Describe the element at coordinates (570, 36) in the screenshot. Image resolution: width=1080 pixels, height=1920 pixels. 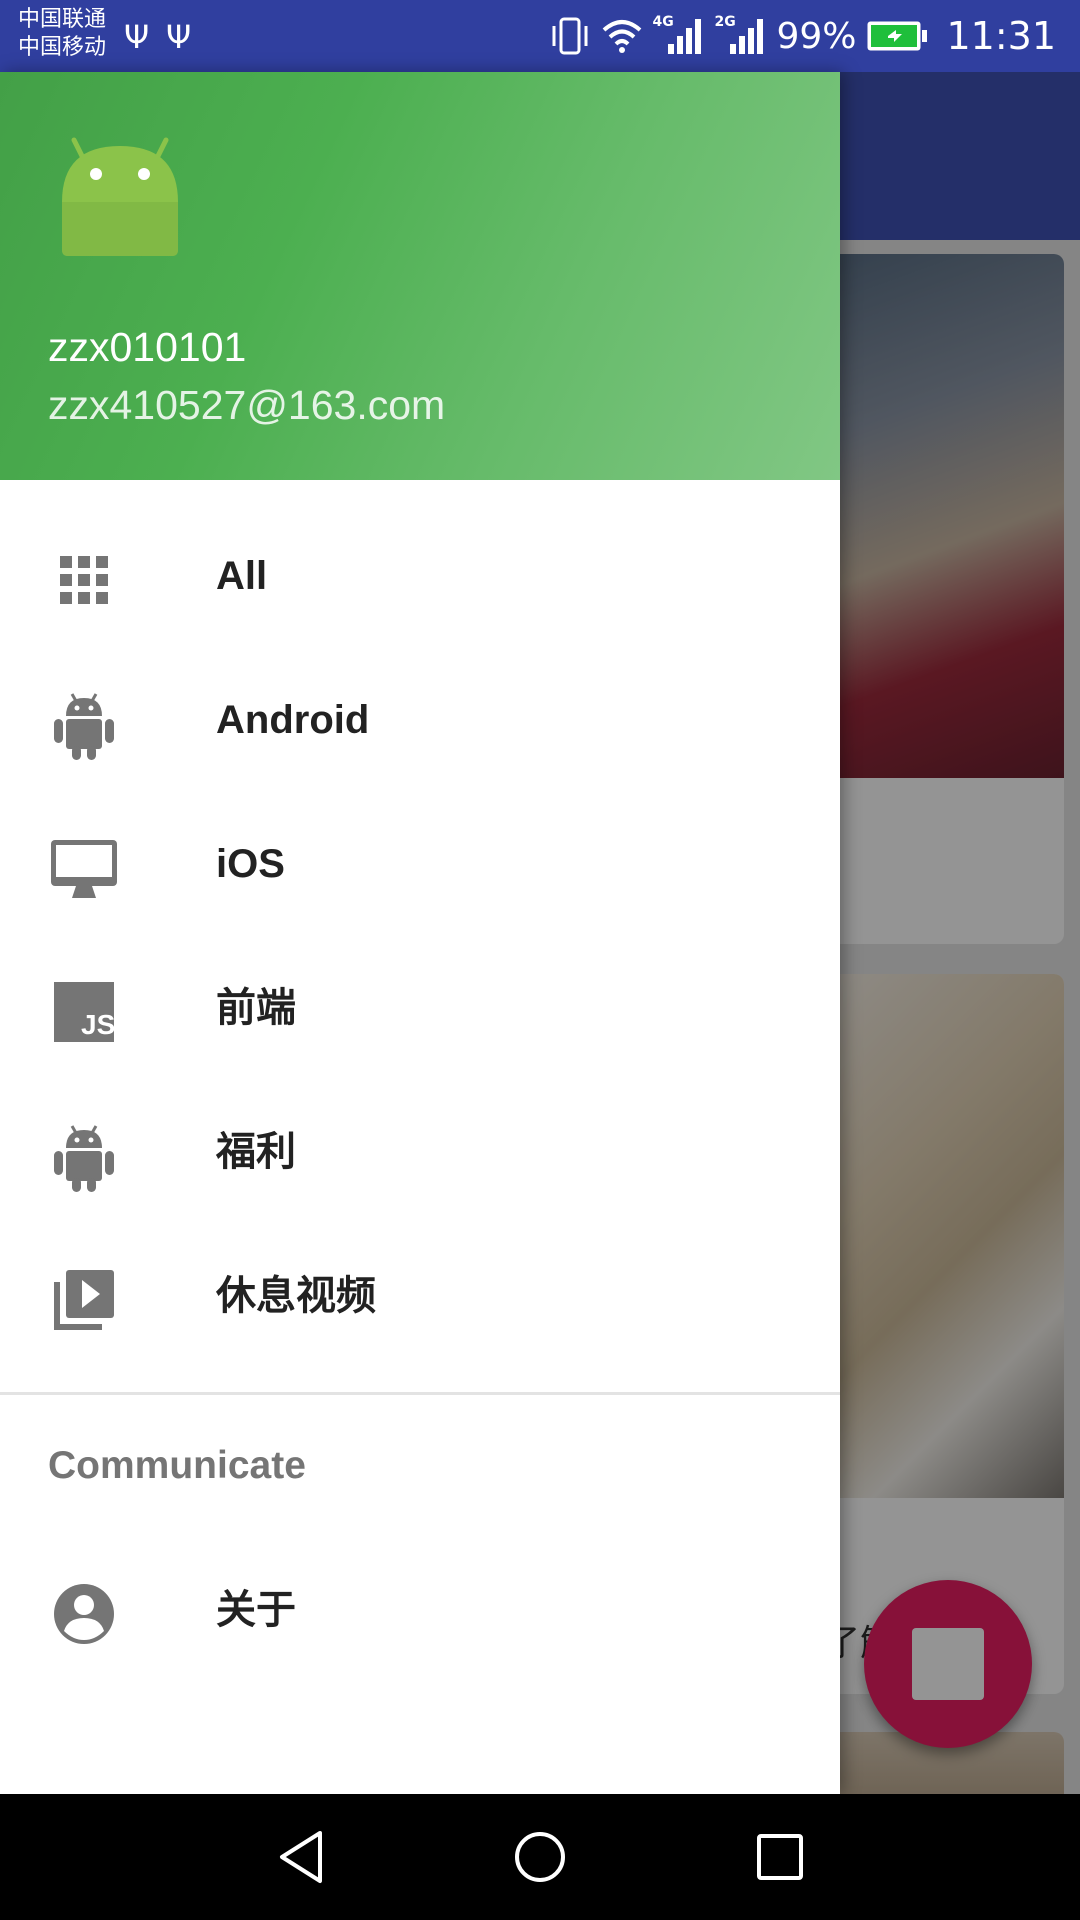
I see `vibrate-icon` at that location.